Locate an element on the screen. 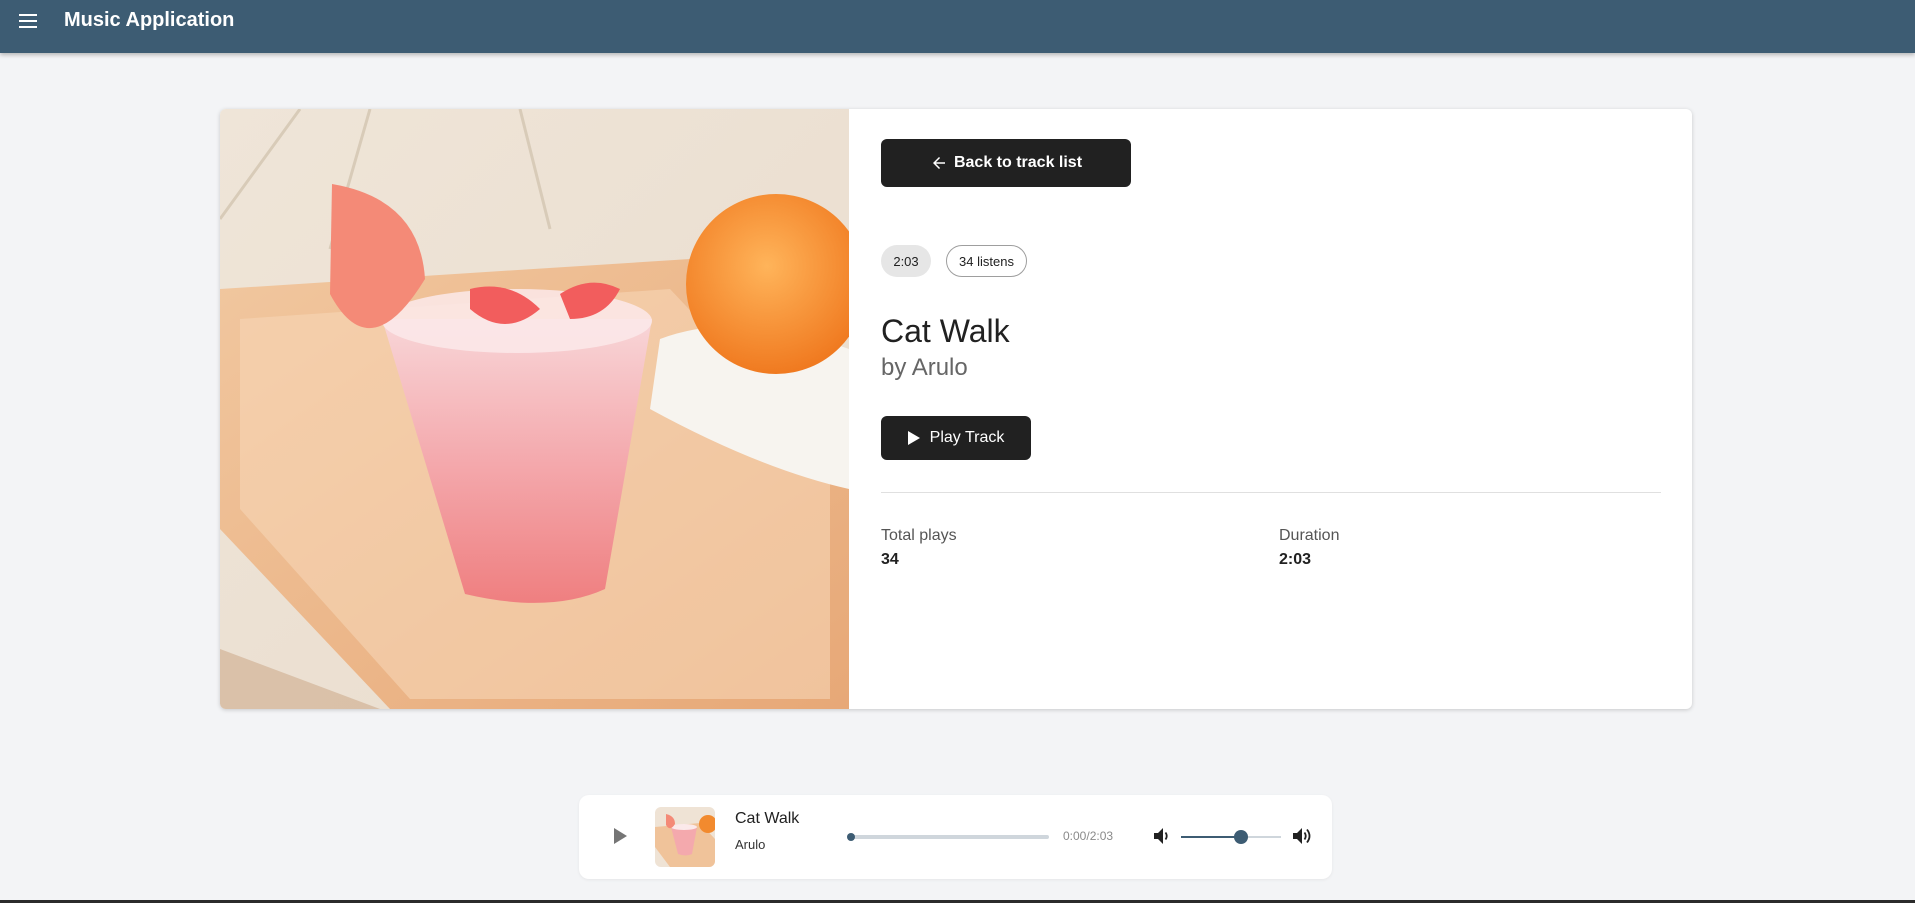  volume-up-icon is located at coordinates (1303, 836).